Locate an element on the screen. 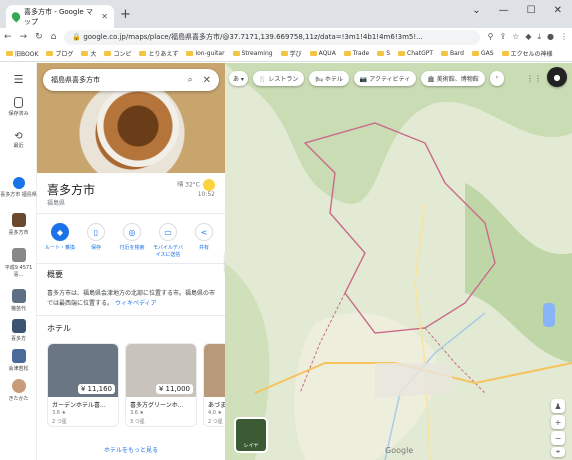 Image resolution: width=572 pixels, height=460 pixels. send-to-phone-button: ▭ モバイルデバイスに送信 is located at coordinates (168, 240).